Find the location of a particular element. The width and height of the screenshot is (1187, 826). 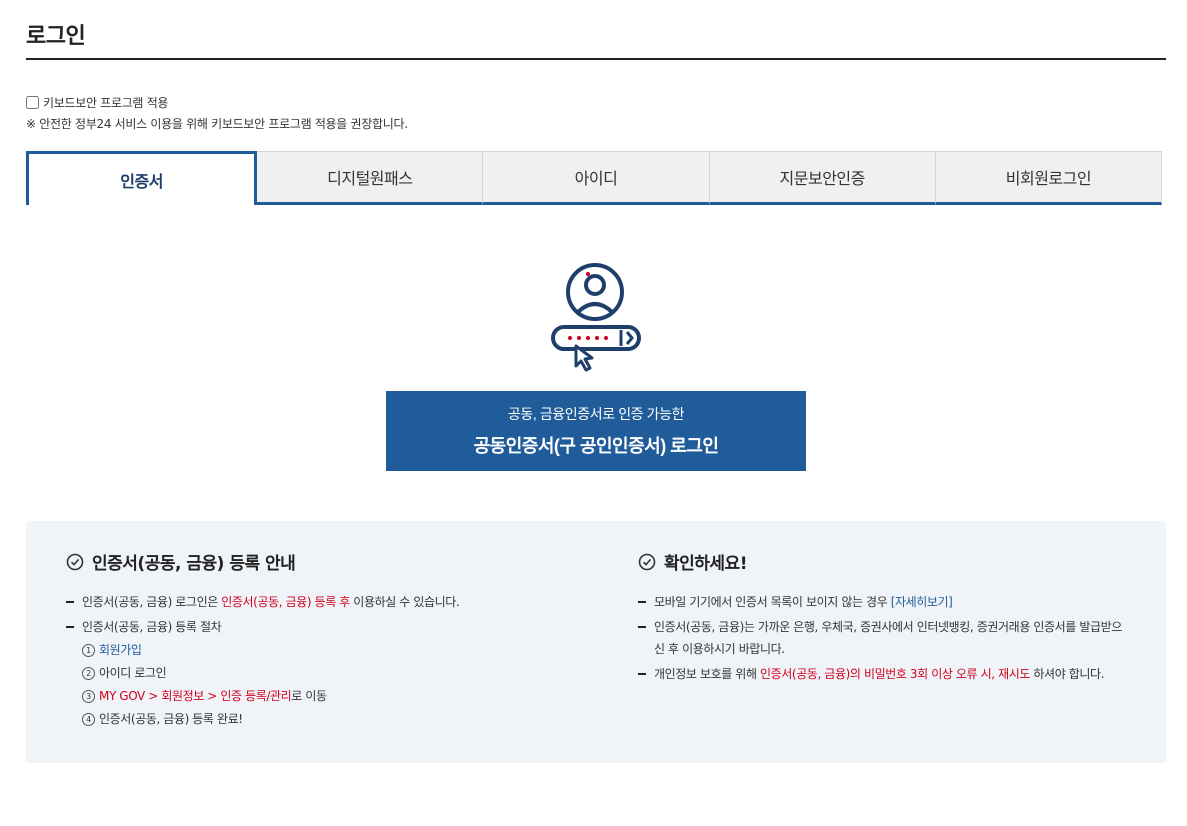

guide-item1-text: 인증서(공동, 금융) 로그인은 is located at coordinates (152, 602).